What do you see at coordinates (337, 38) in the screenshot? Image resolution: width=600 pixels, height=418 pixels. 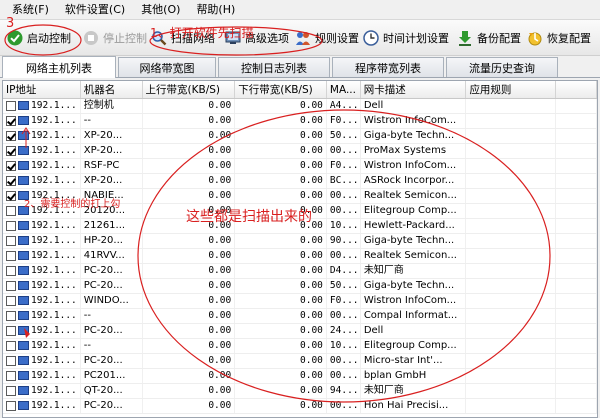 I see `rule-settings-label: 规则设置` at bounding box center [337, 38].